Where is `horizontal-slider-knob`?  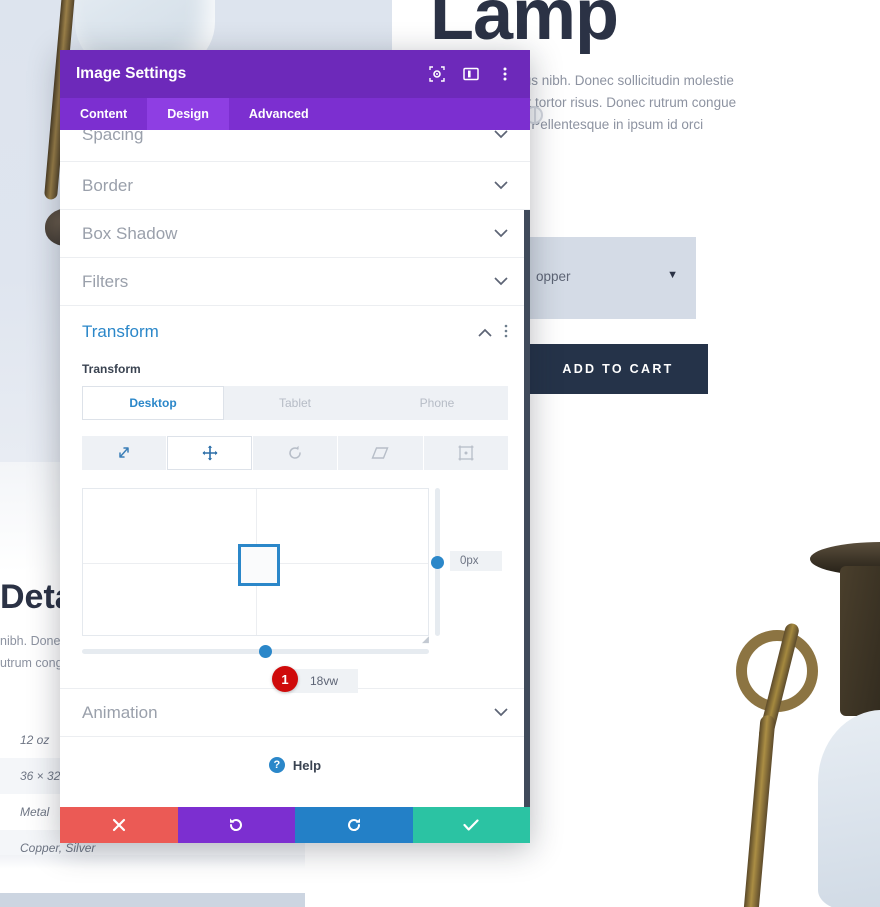
horizontal-slider-knob is located at coordinates (265, 651).